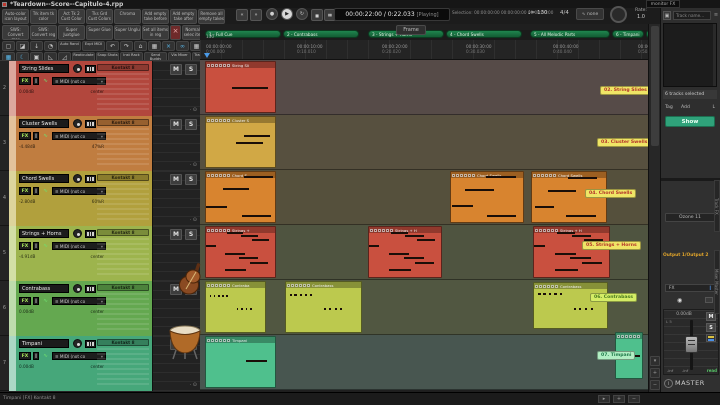 Image resolution: width=720 pixels, height=405 pixels. I want to click on frame-unit-button: Frame, so click(411, 30).